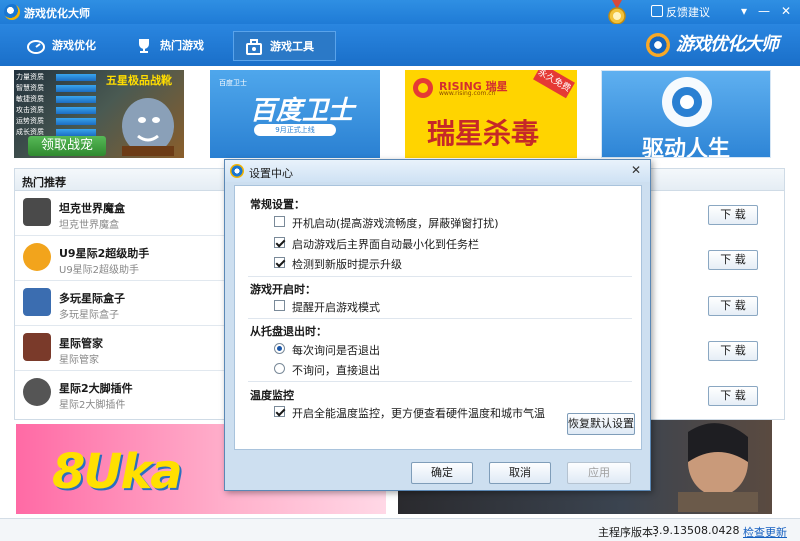  What do you see at coordinates (288, 331) in the screenshot?
I see `section-tray-exit: 从托盘退出时：` at bounding box center [288, 331].